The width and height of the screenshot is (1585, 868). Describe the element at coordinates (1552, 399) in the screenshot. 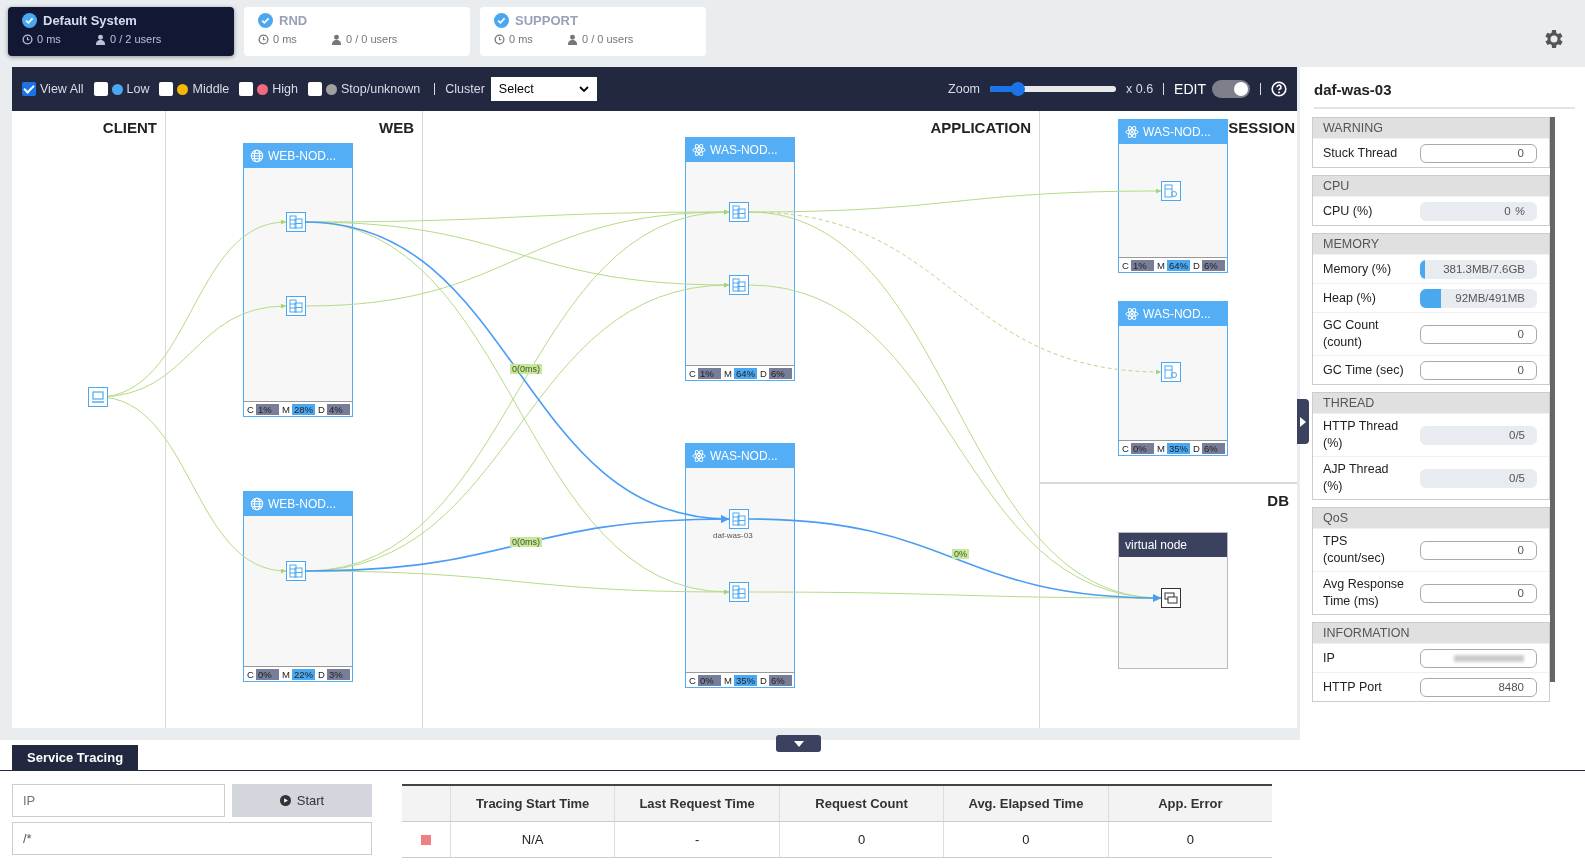

I see `scrollbar` at that location.